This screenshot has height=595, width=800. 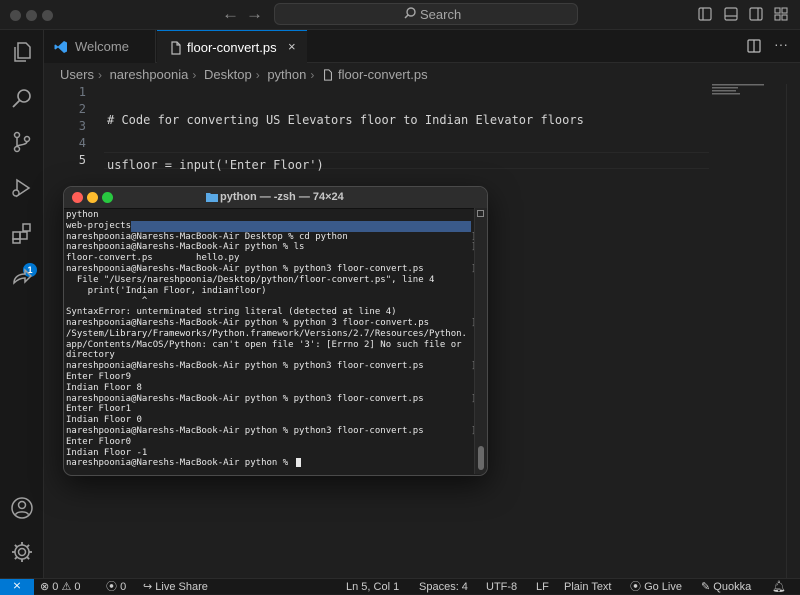 What do you see at coordinates (542, 587) in the screenshot?
I see `line-ending: LF` at bounding box center [542, 587].